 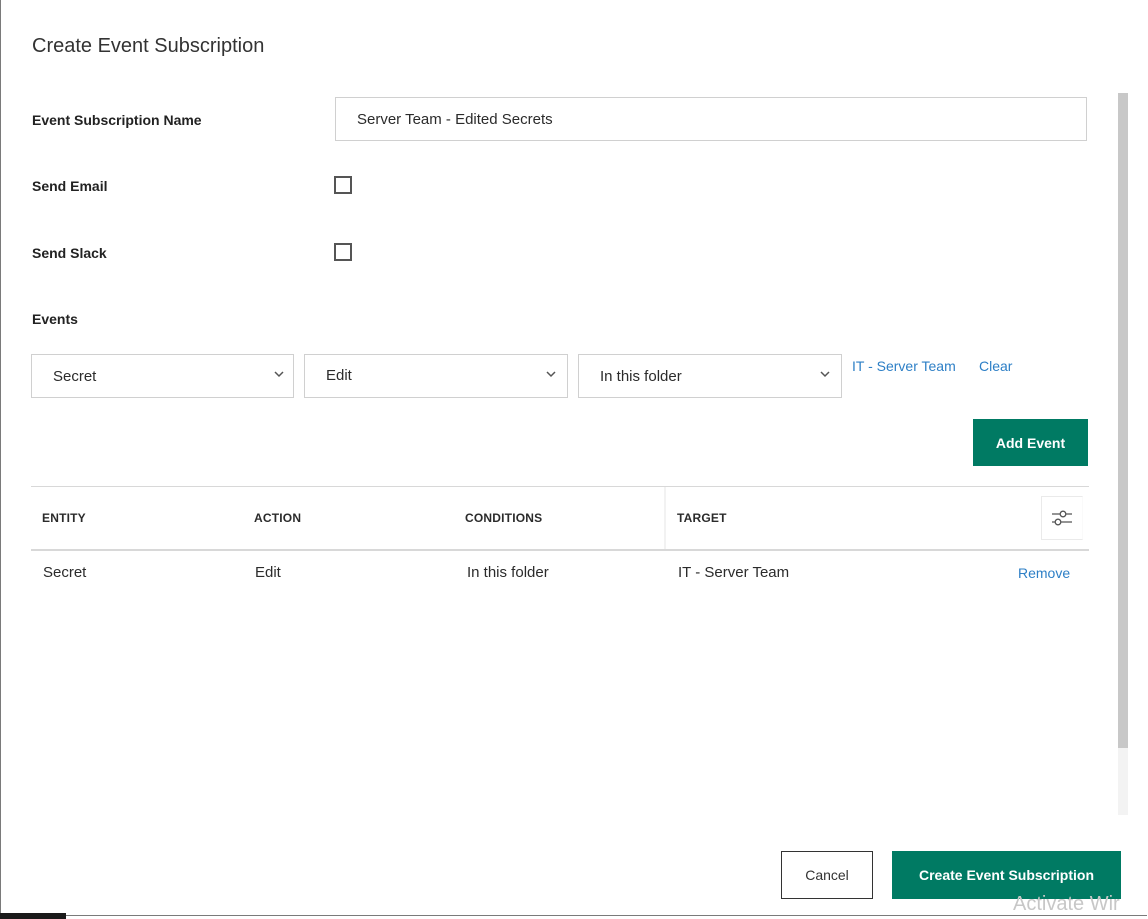 I want to click on header-action: ACTION, so click(x=278, y=518).